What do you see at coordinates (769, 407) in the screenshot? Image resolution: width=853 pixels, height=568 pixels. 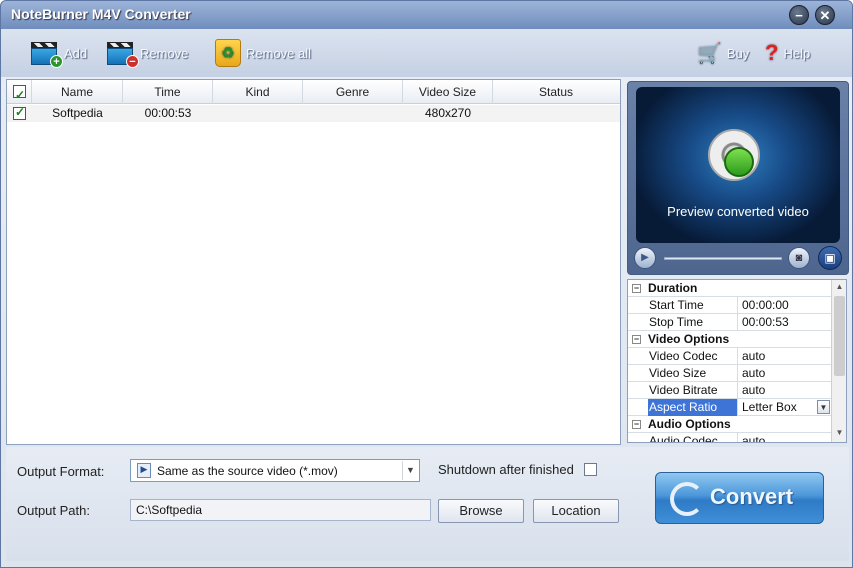 I see `aspect-ratio-value: Letter Box` at bounding box center [769, 407].